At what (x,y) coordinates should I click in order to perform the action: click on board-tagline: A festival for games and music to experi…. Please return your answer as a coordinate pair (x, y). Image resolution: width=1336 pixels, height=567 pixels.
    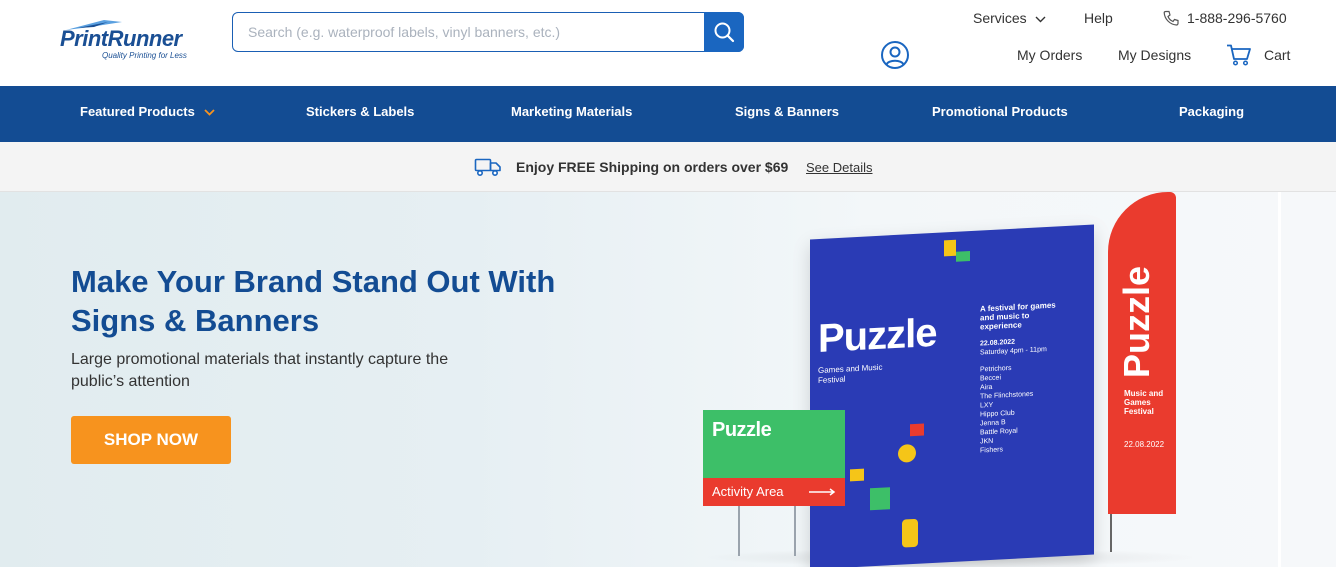
    Looking at the image, I should click on (1018, 316).